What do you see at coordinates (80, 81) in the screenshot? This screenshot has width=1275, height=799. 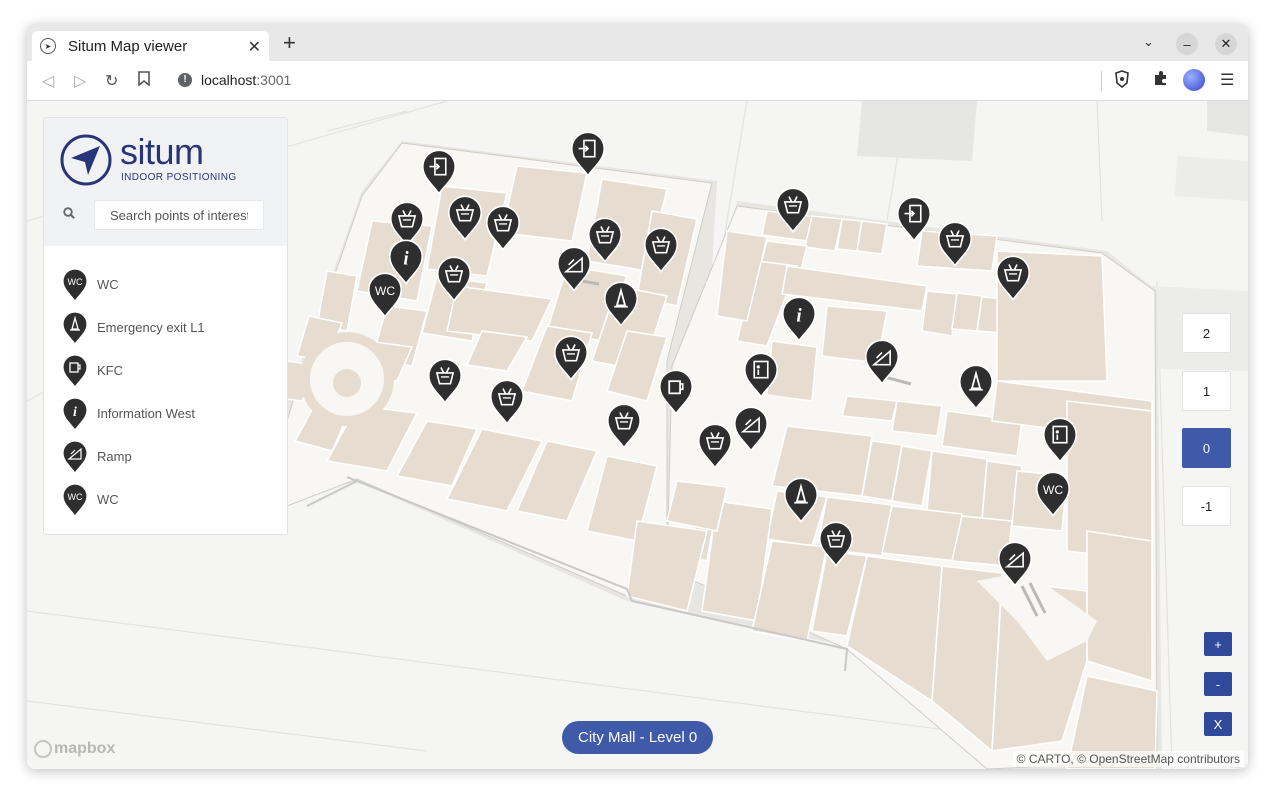 I see `forward-icon: ▷` at bounding box center [80, 81].